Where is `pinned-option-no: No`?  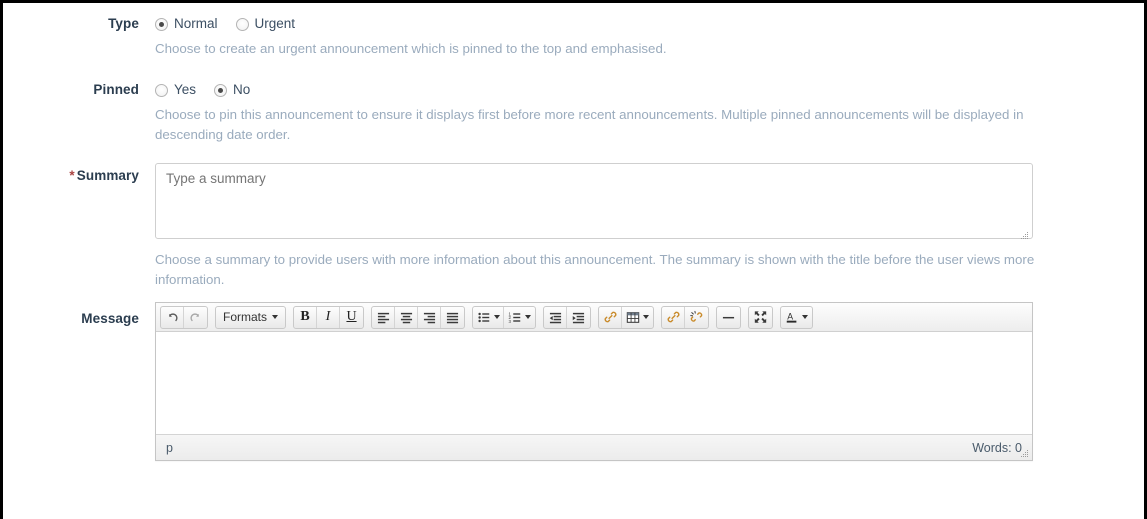 pinned-option-no: No is located at coordinates (232, 90).